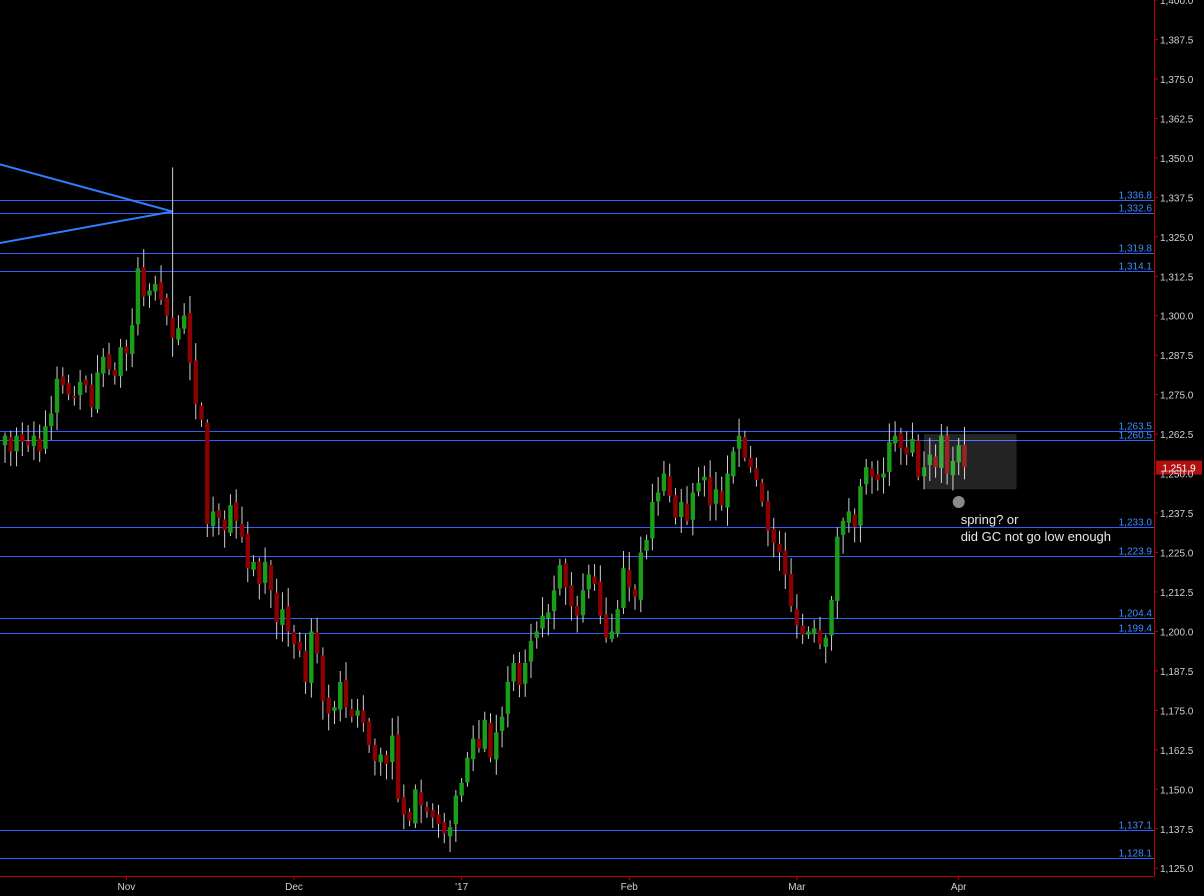 Image resolution: width=1204 pixels, height=896 pixels. I want to click on y-tick-label: 1,275.0, so click(1177, 396).